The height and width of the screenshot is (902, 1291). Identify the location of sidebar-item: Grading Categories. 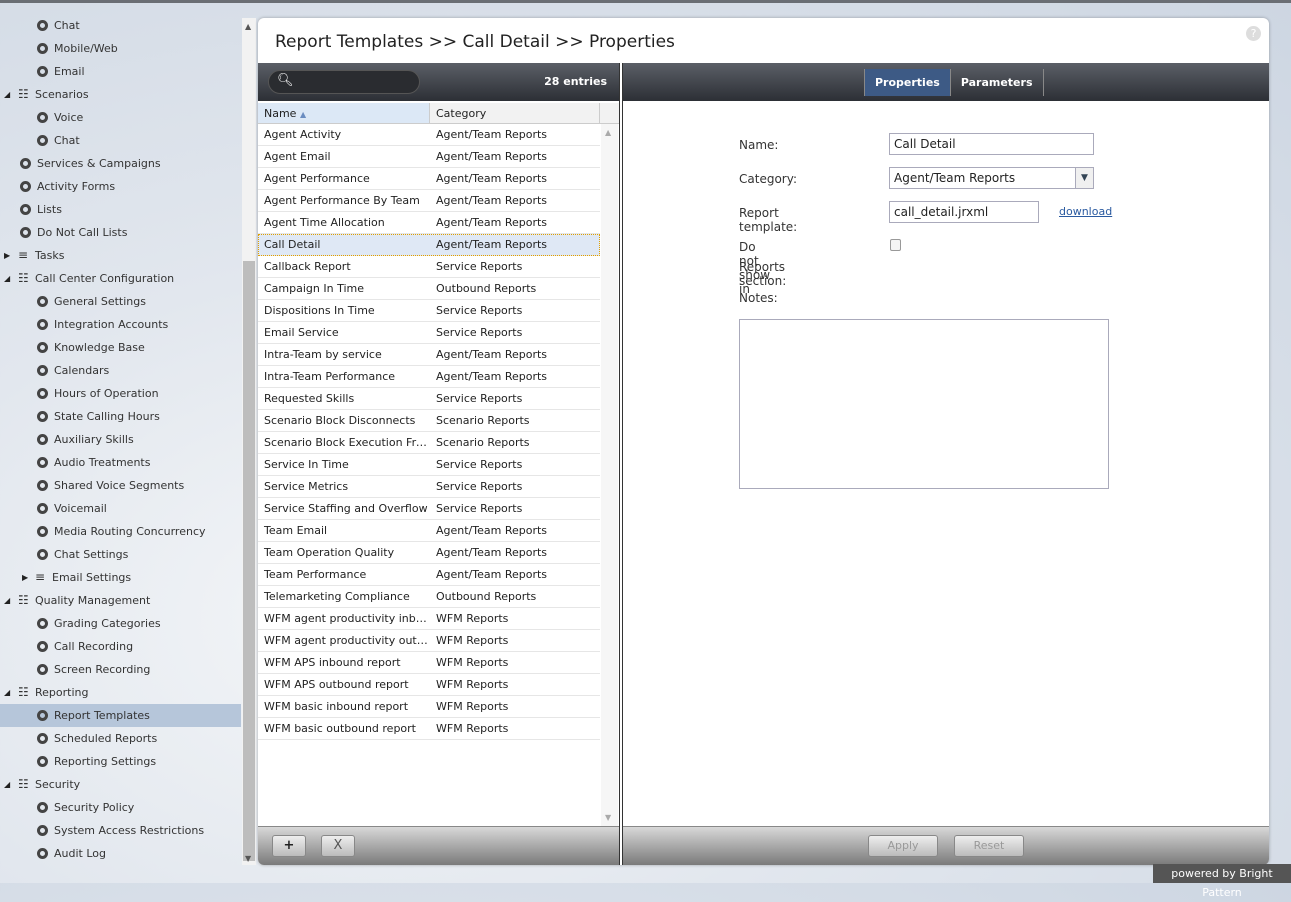
(120, 623).